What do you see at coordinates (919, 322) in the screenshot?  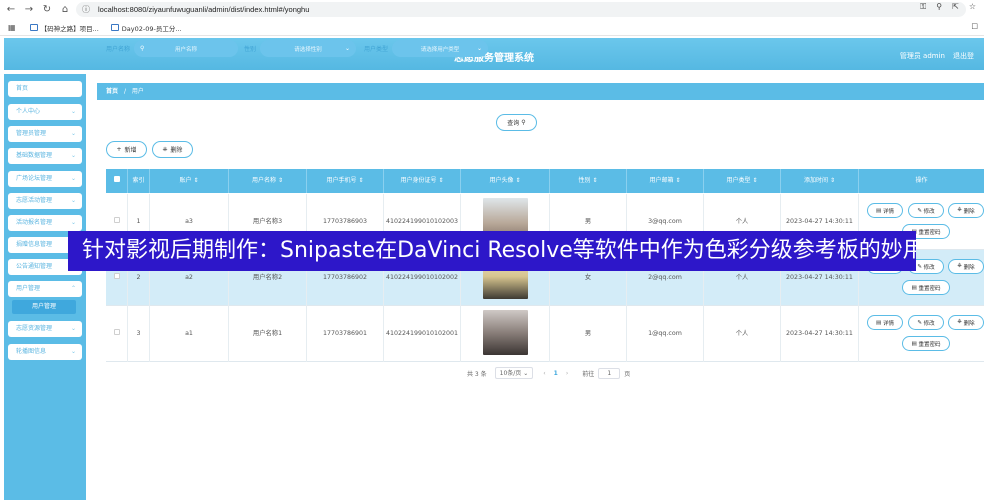 I see `edit-icon: ✎` at bounding box center [919, 322].